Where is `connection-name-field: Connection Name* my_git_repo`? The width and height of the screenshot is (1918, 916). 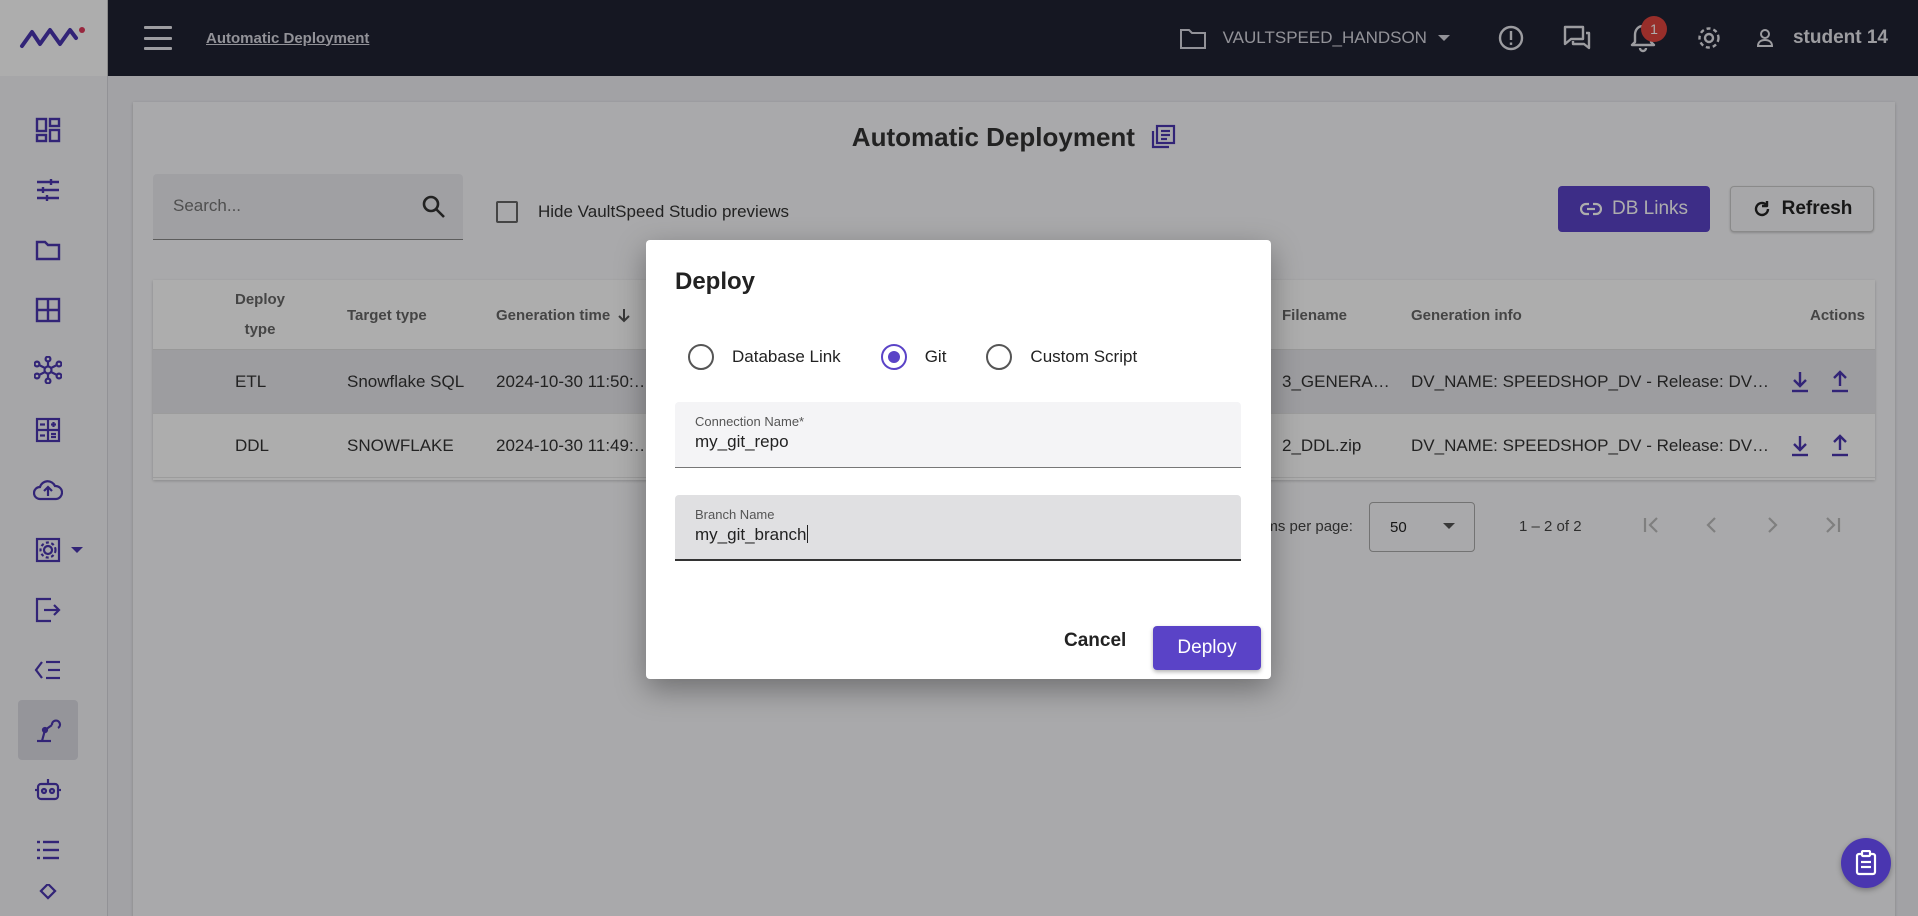 connection-name-field: Connection Name* my_git_repo is located at coordinates (958, 435).